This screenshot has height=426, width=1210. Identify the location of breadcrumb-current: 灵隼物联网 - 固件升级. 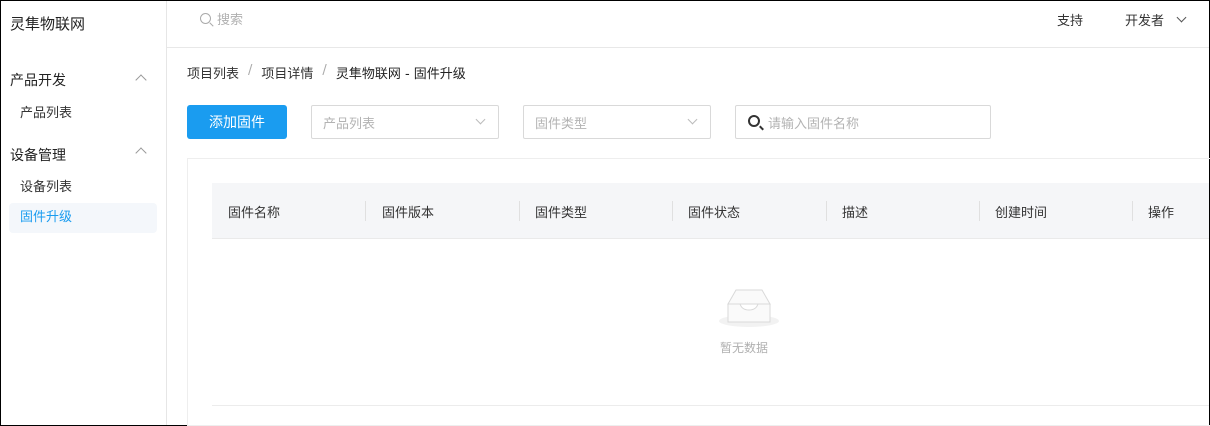
(400, 74).